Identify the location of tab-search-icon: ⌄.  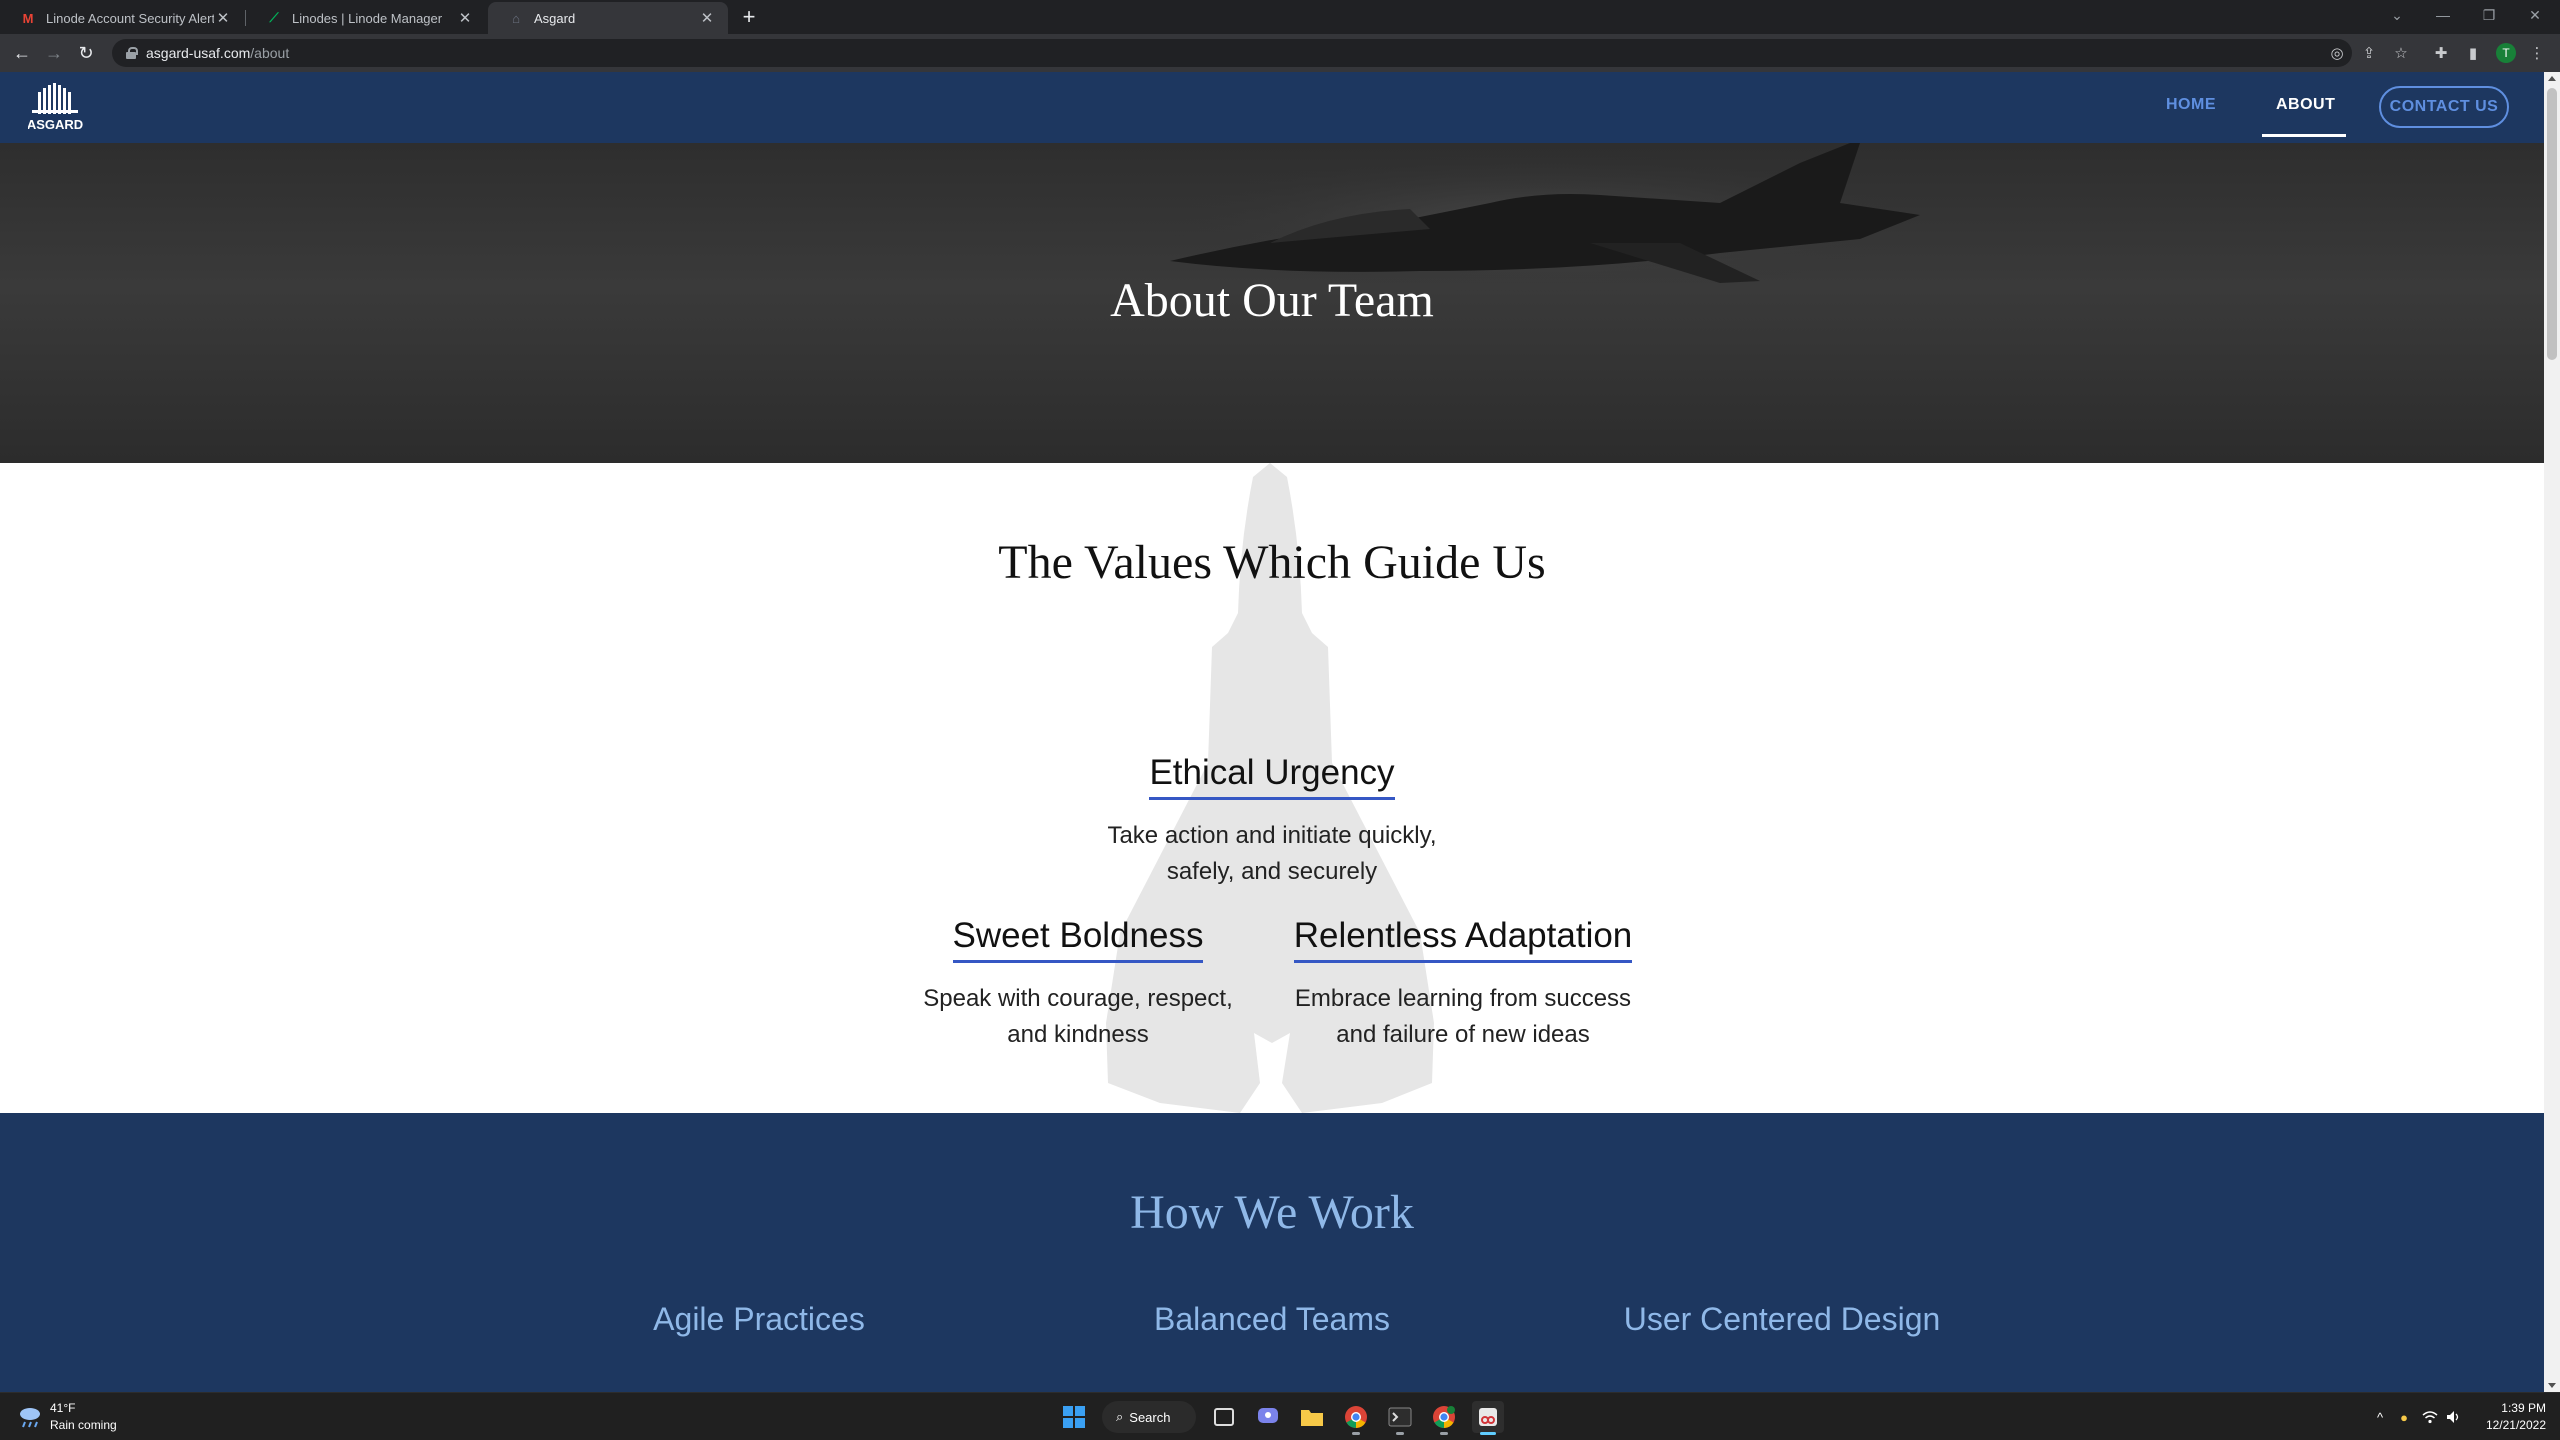
(2397, 15).